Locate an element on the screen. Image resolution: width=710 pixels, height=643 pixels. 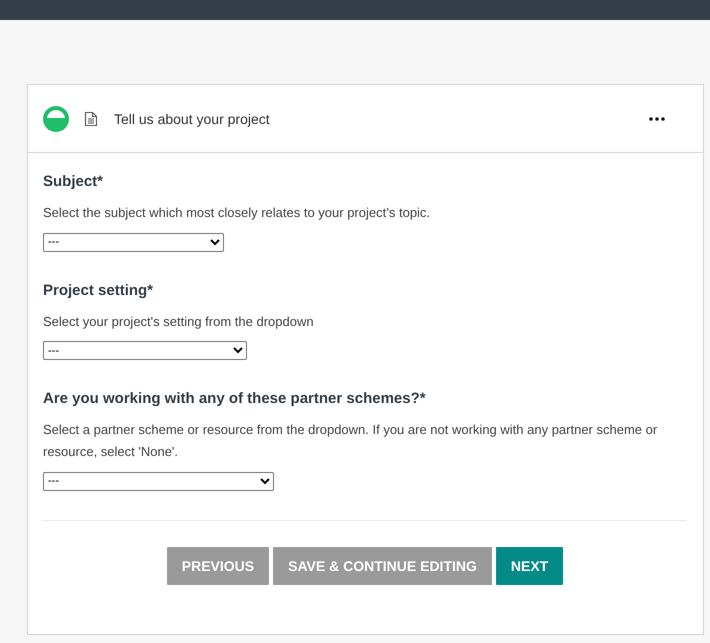
field-label: Subject* is located at coordinates (73, 181).